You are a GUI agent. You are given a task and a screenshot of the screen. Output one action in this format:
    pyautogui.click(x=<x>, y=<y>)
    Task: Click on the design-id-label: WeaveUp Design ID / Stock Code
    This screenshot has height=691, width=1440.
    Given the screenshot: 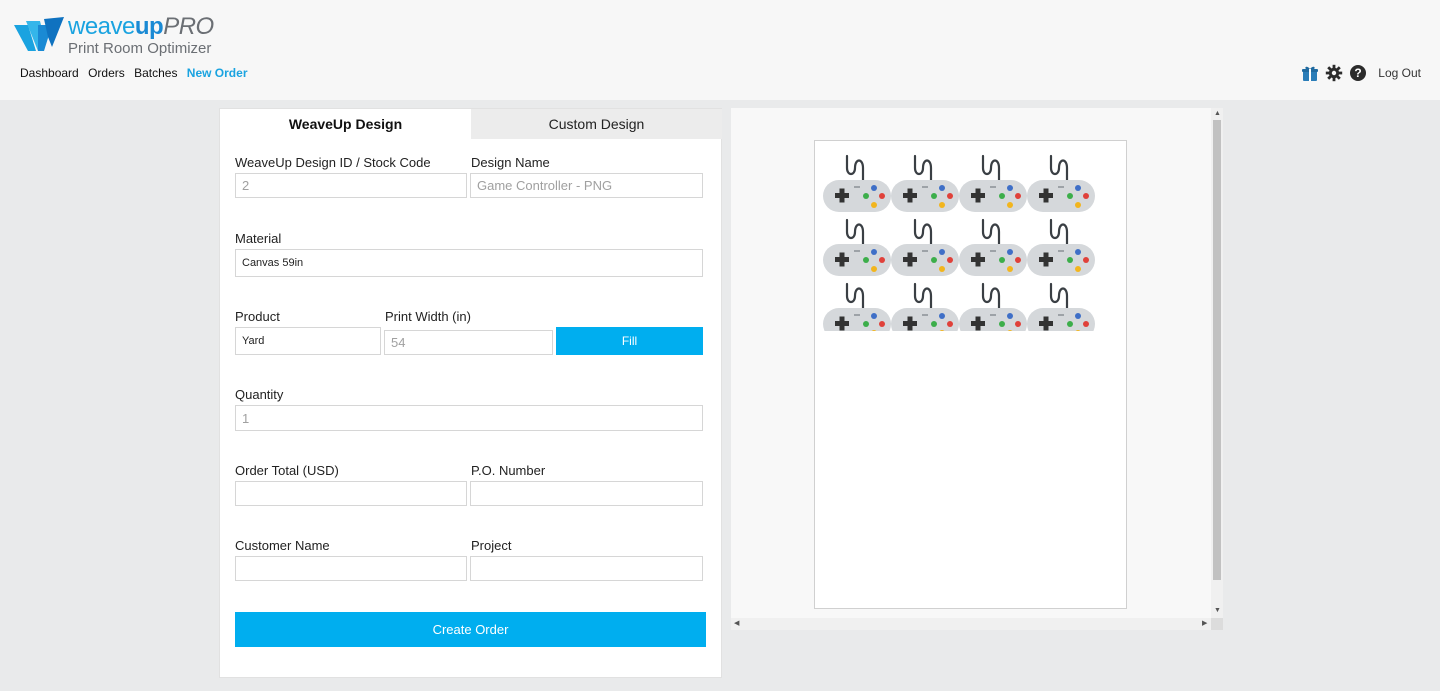 What is the action you would take?
    pyautogui.click(x=333, y=162)
    